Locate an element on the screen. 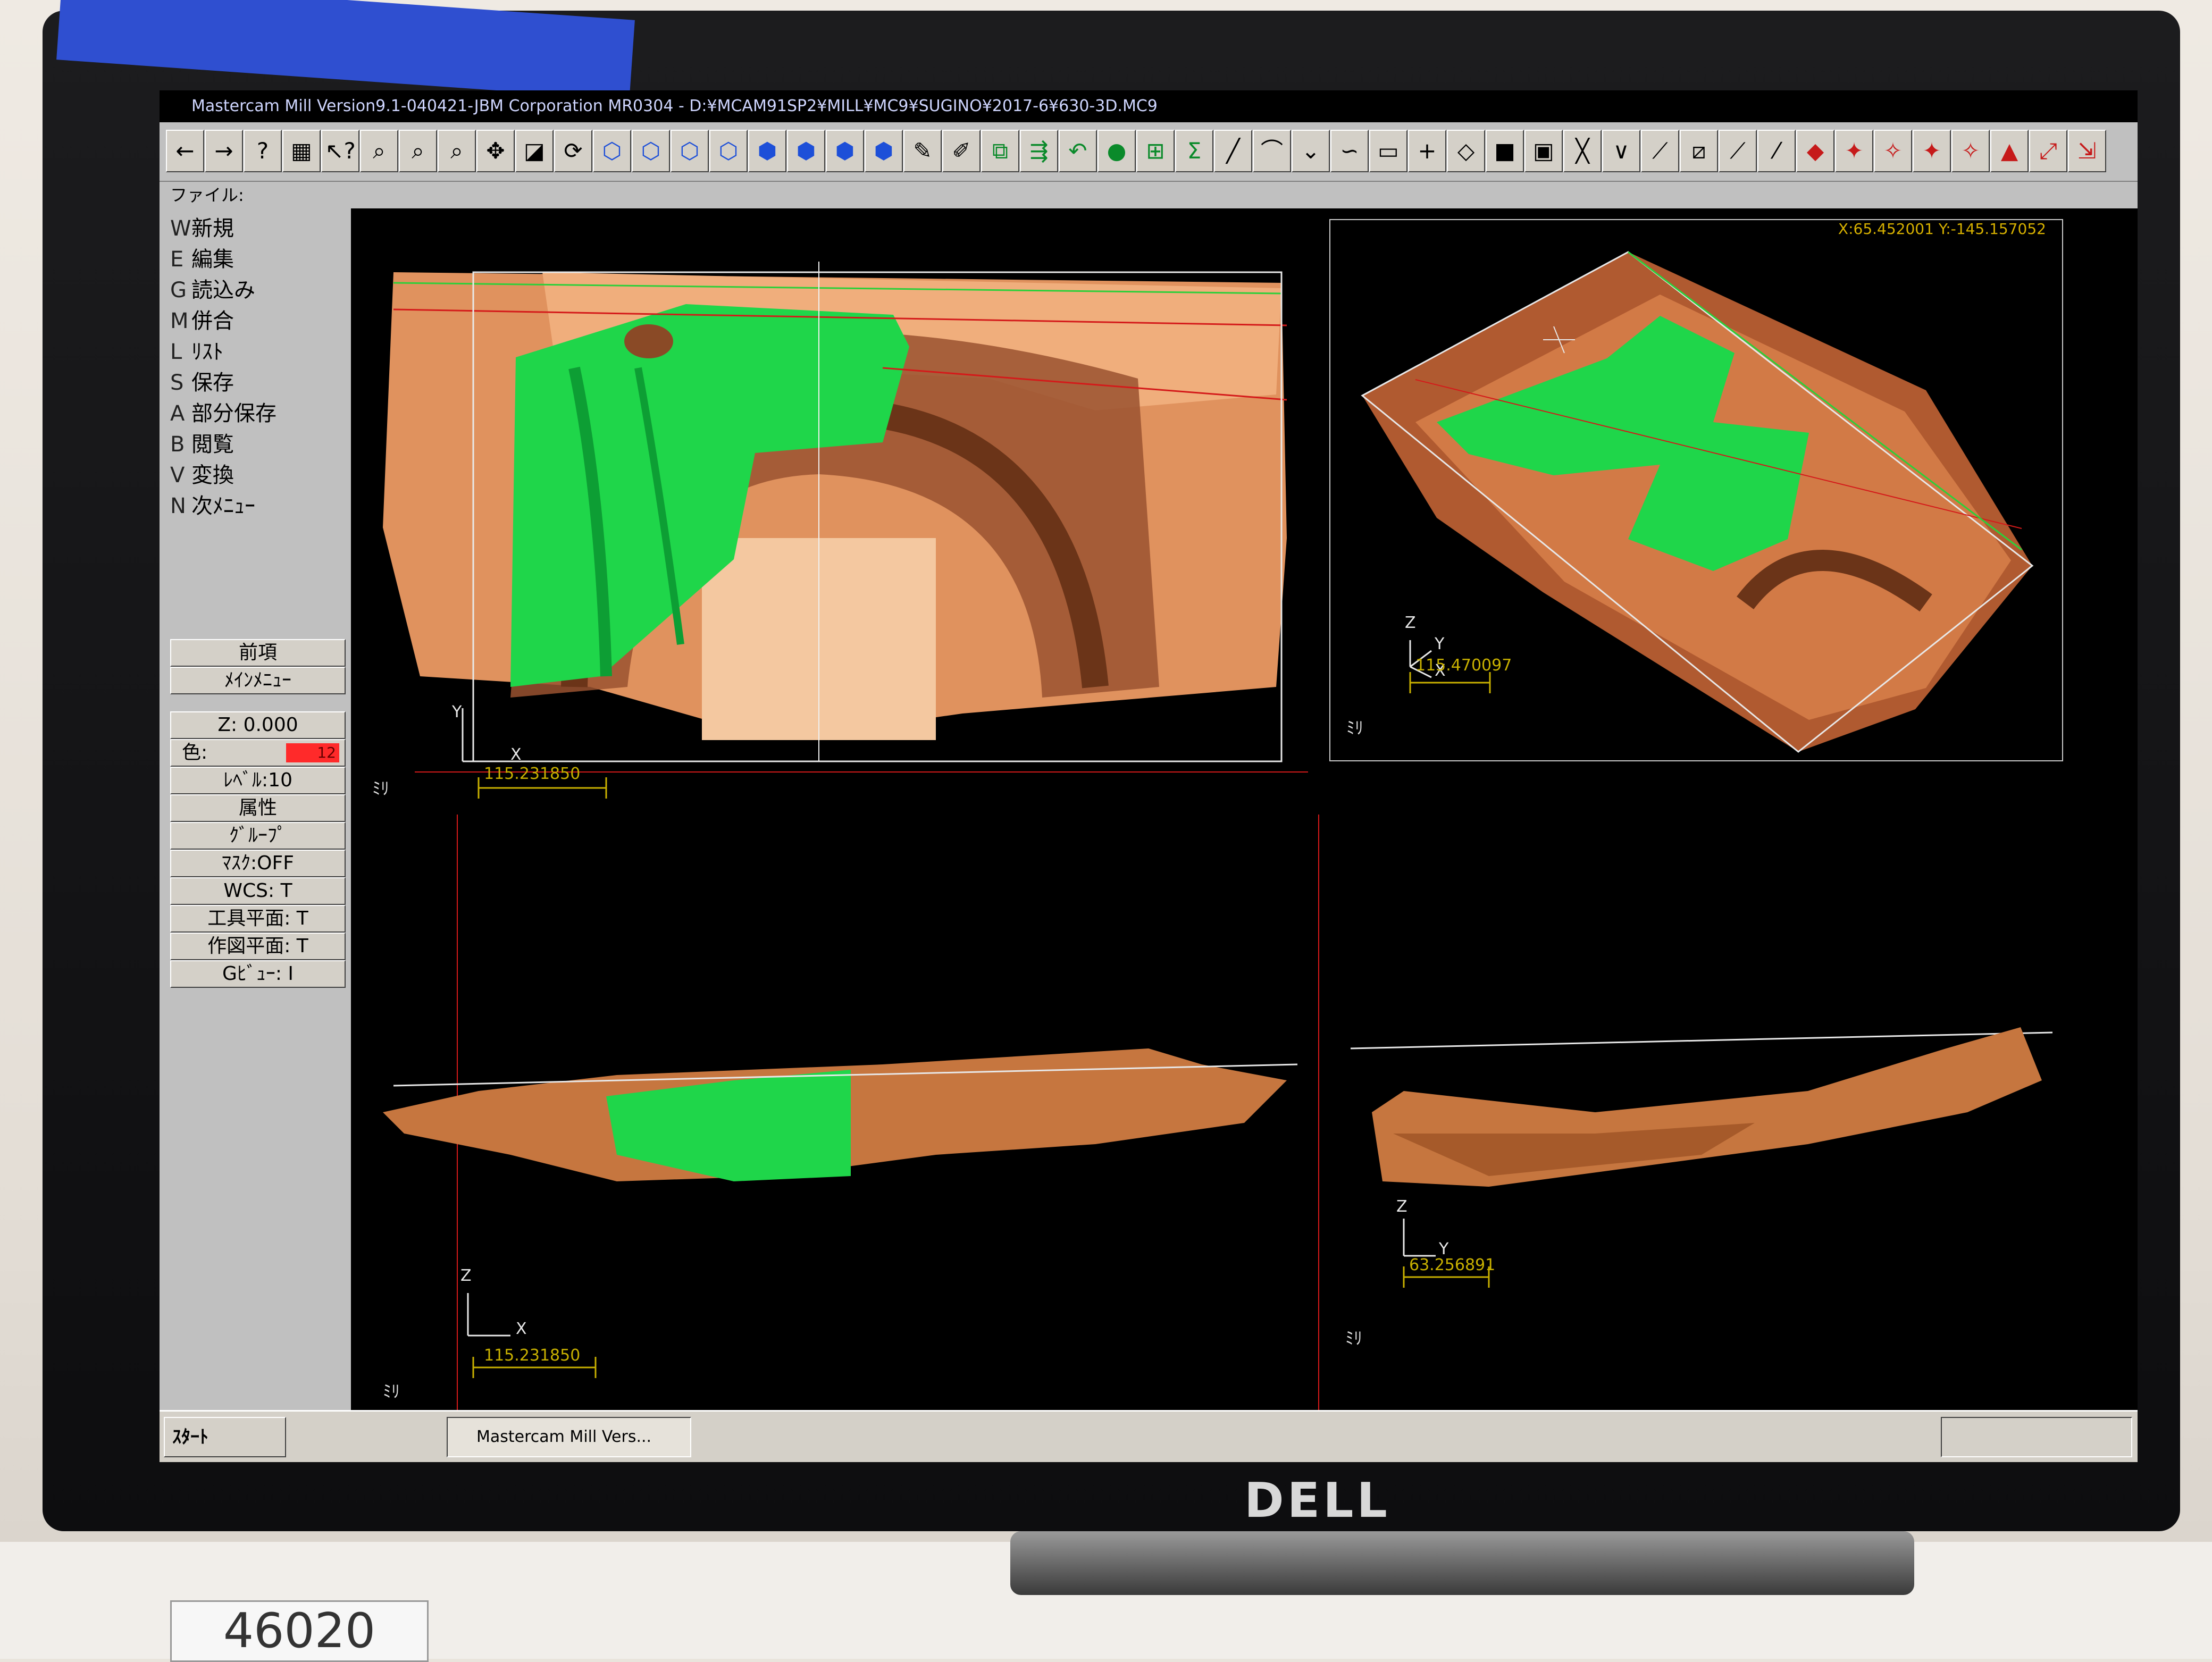 The width and height of the screenshot is (2212, 1662). iso-axis-z: Z is located at coordinates (1410, 623).